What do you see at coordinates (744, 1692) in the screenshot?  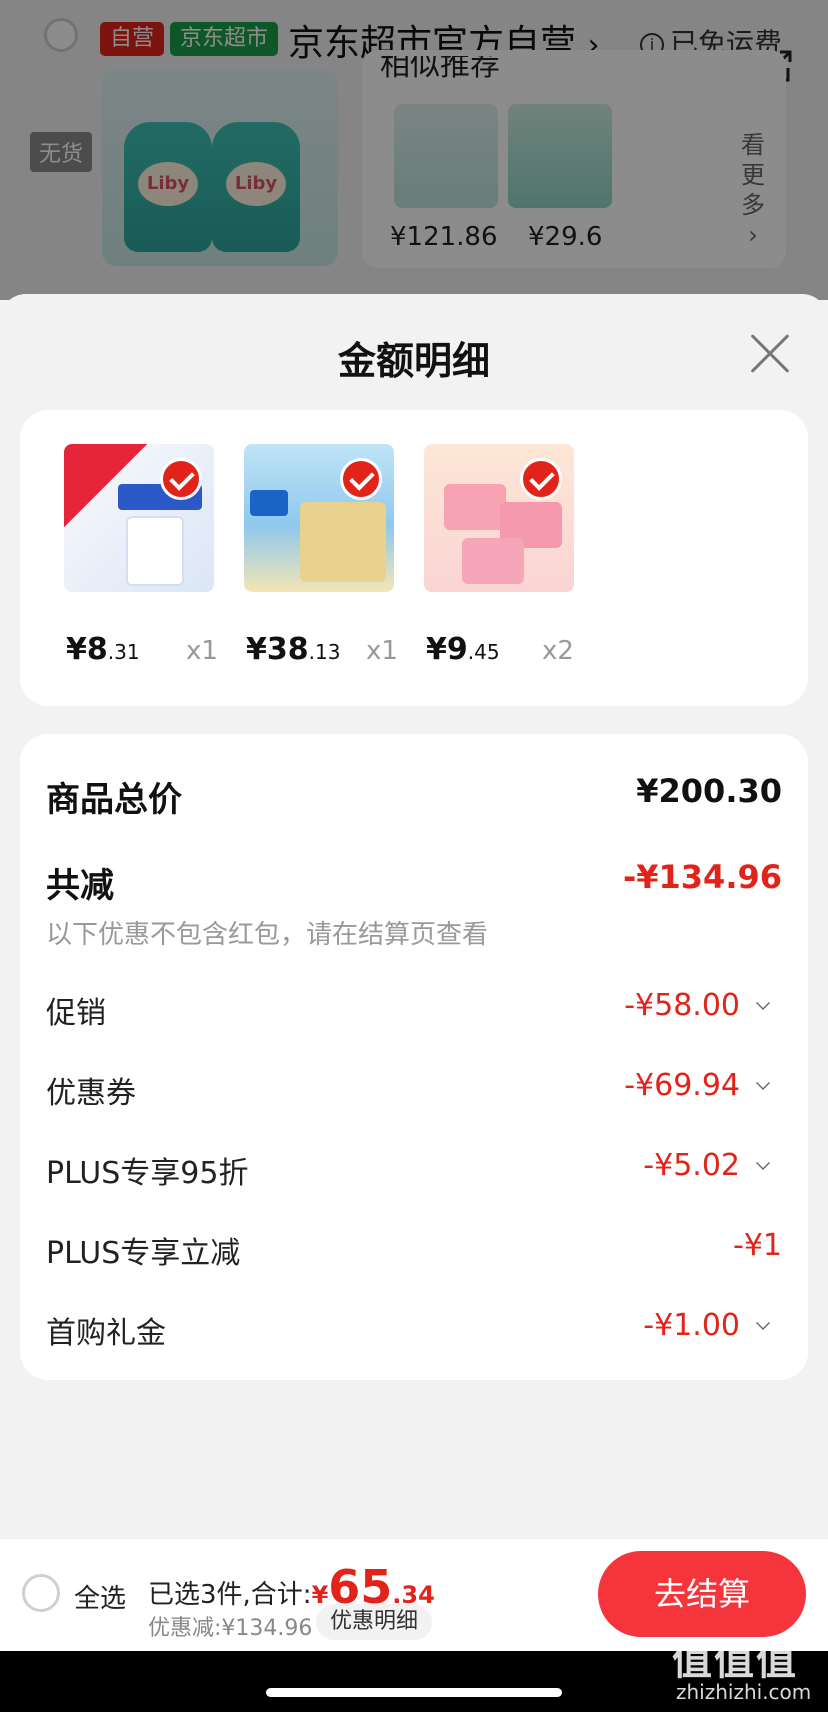 I see `watermark-url: zhizhizhi.com` at bounding box center [744, 1692].